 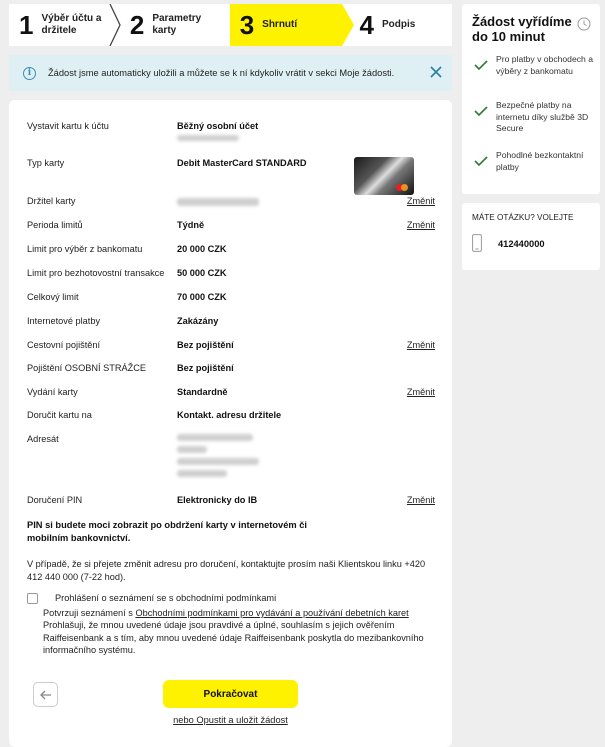 I want to click on row-value: Debit MasterCard STANDARD, so click(x=242, y=163).